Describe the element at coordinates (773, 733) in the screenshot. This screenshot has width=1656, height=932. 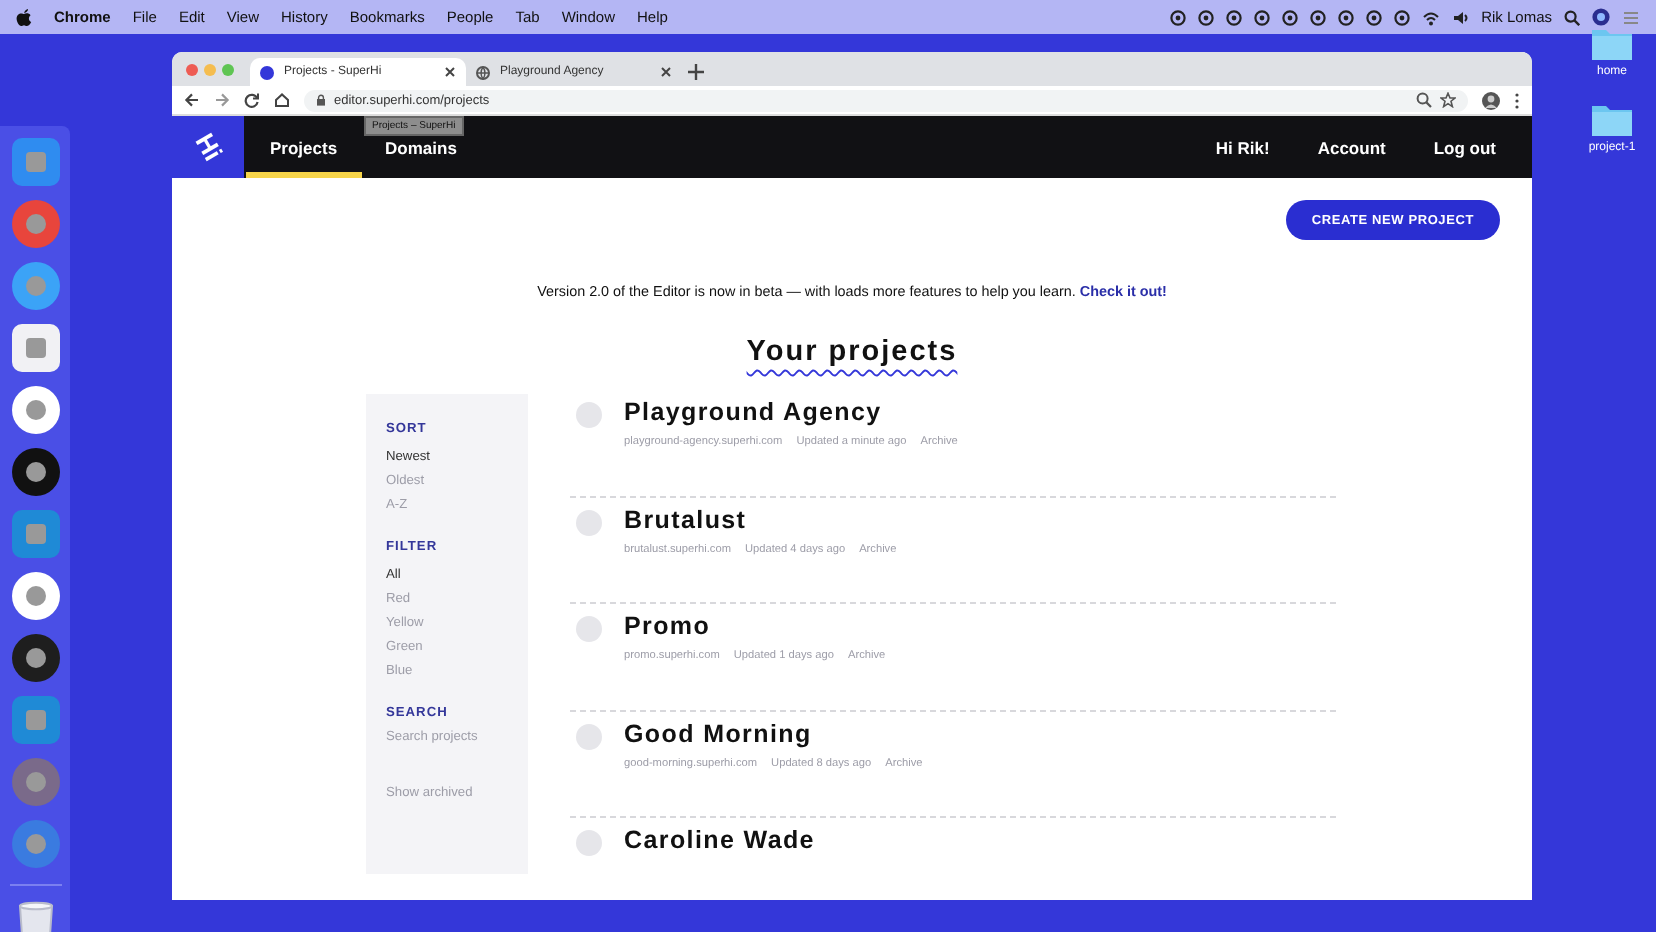
I see `project-name: Good Morning` at that location.